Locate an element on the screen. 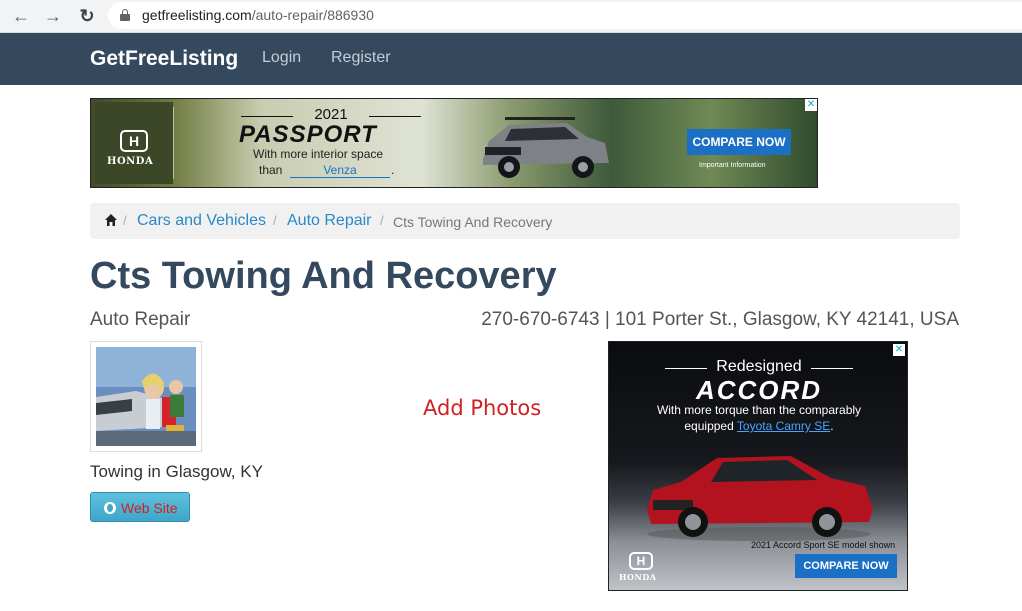 Image resolution: width=1022 pixels, height=611 pixels. register-link: Register is located at coordinates (361, 58).